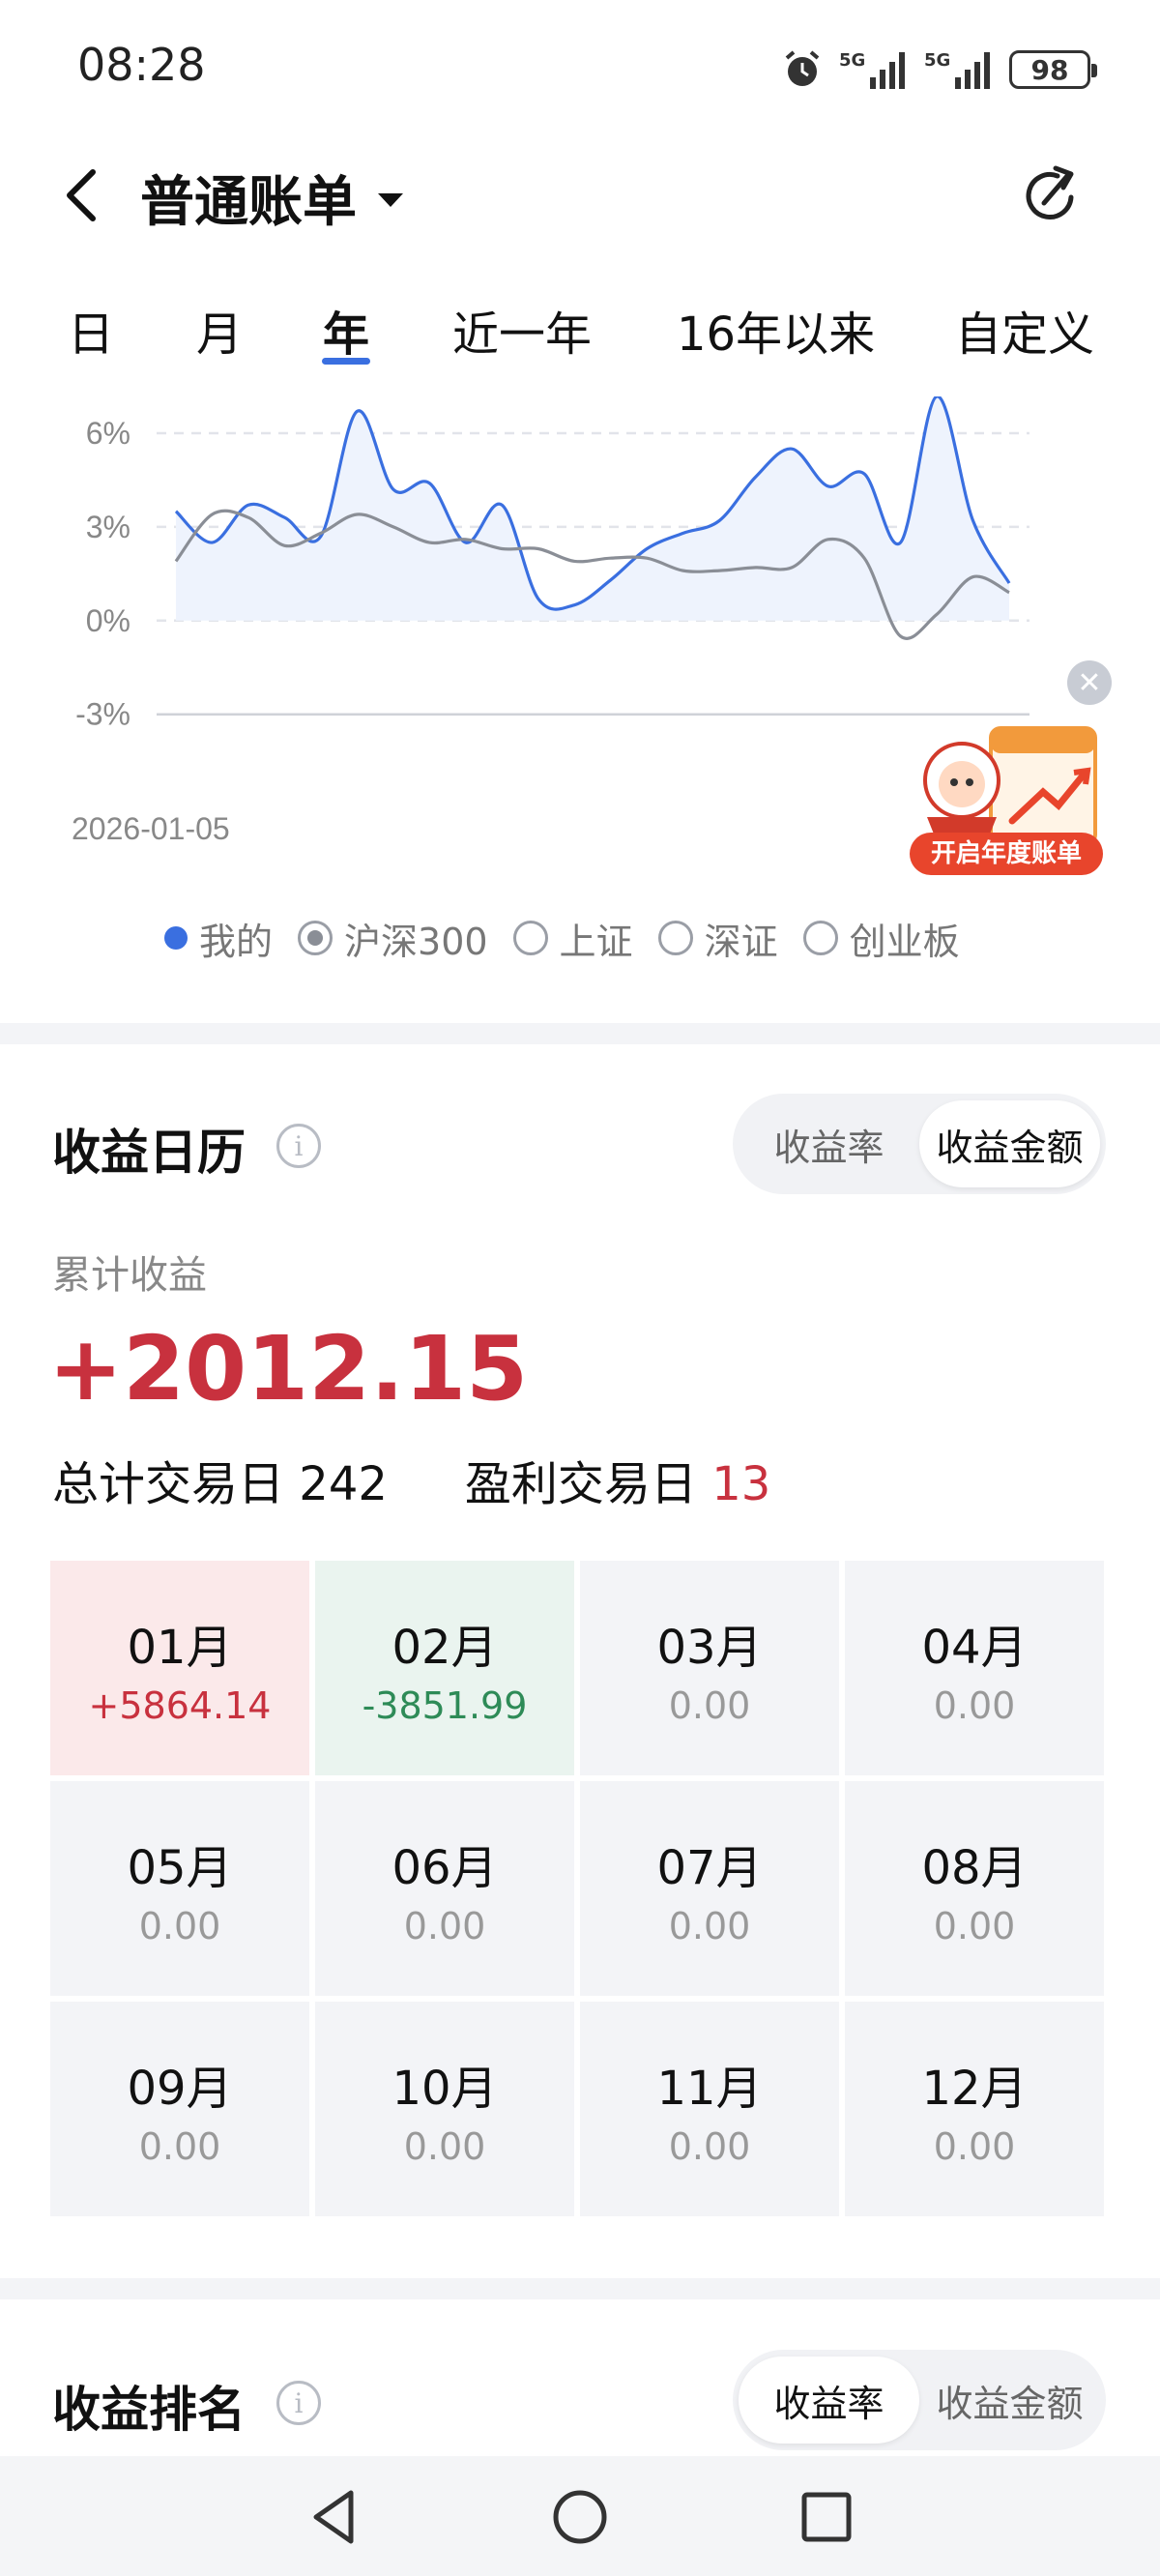 This screenshot has height=2576, width=1160. I want to click on close-promo-button: ✕, so click(1089, 682).